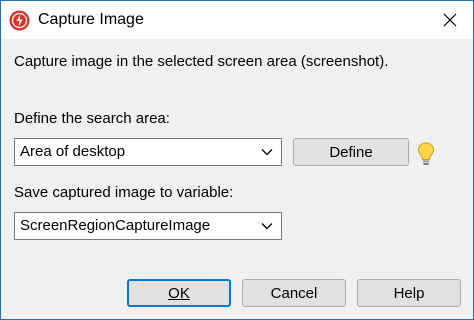  Describe the element at coordinates (426, 154) in the screenshot. I see `lightbulb-icon` at that location.